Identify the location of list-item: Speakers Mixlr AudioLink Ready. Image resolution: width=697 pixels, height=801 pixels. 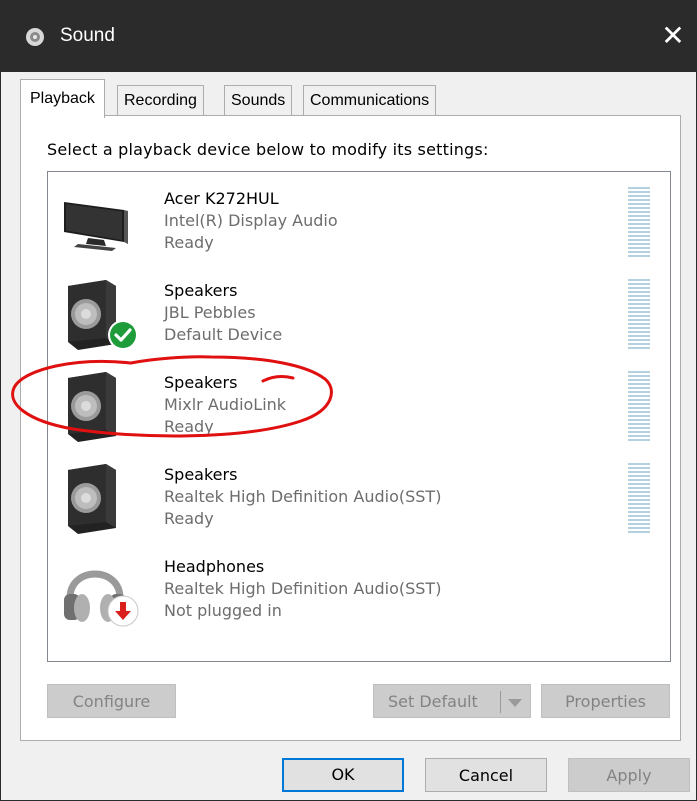
(359, 404).